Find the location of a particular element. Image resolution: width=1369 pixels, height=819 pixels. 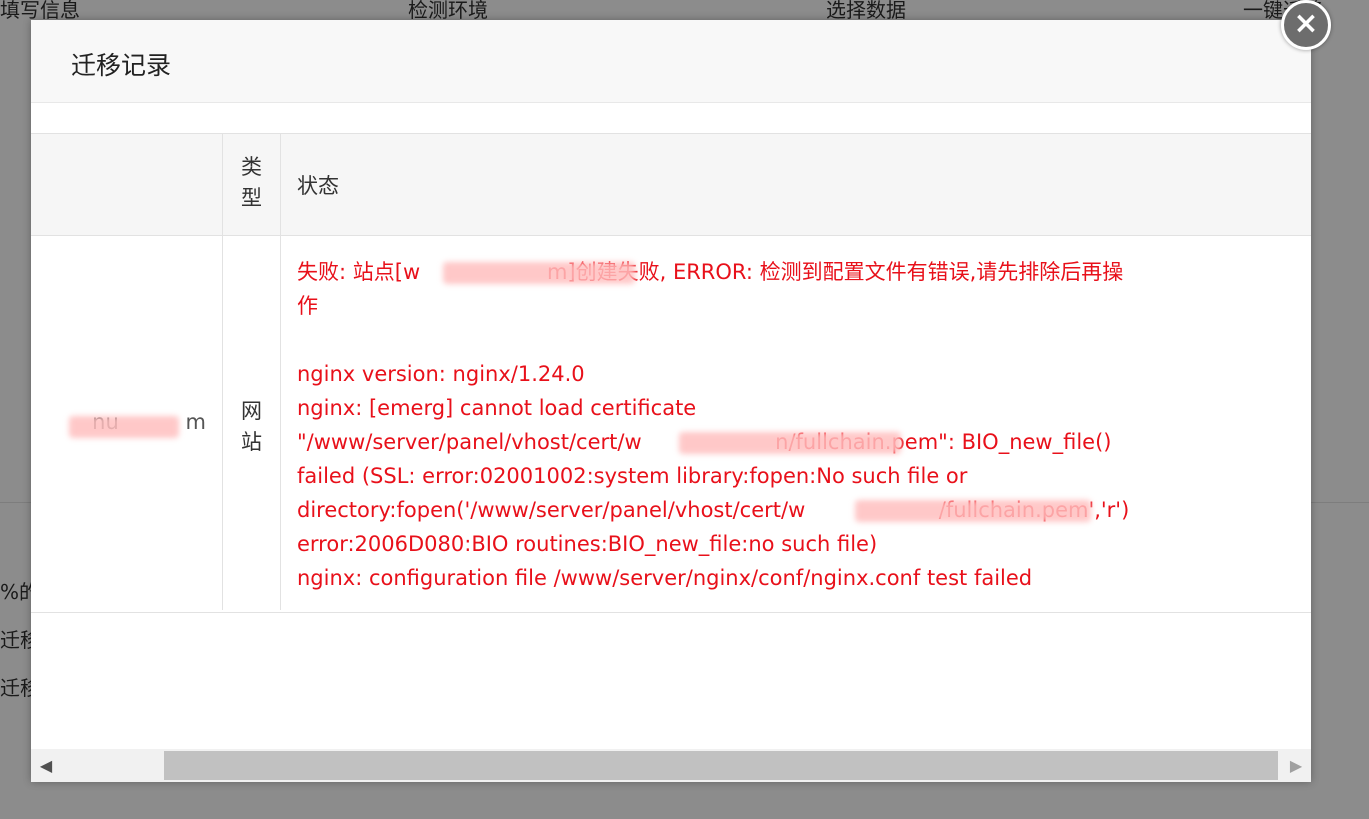

horizontal-scrollbar: ◀ ▶ is located at coordinates (671, 765).